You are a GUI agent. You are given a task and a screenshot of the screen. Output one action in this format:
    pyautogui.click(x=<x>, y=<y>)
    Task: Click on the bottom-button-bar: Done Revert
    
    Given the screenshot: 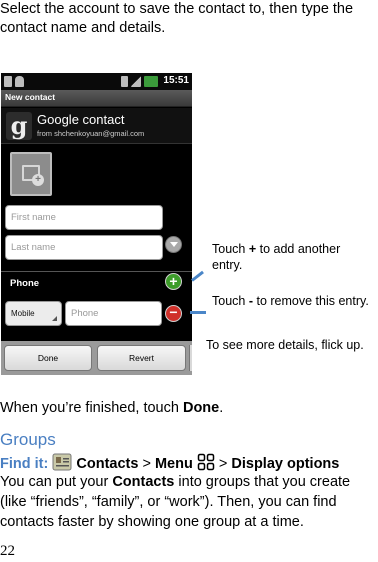 What is the action you would take?
    pyautogui.click(x=96, y=358)
    